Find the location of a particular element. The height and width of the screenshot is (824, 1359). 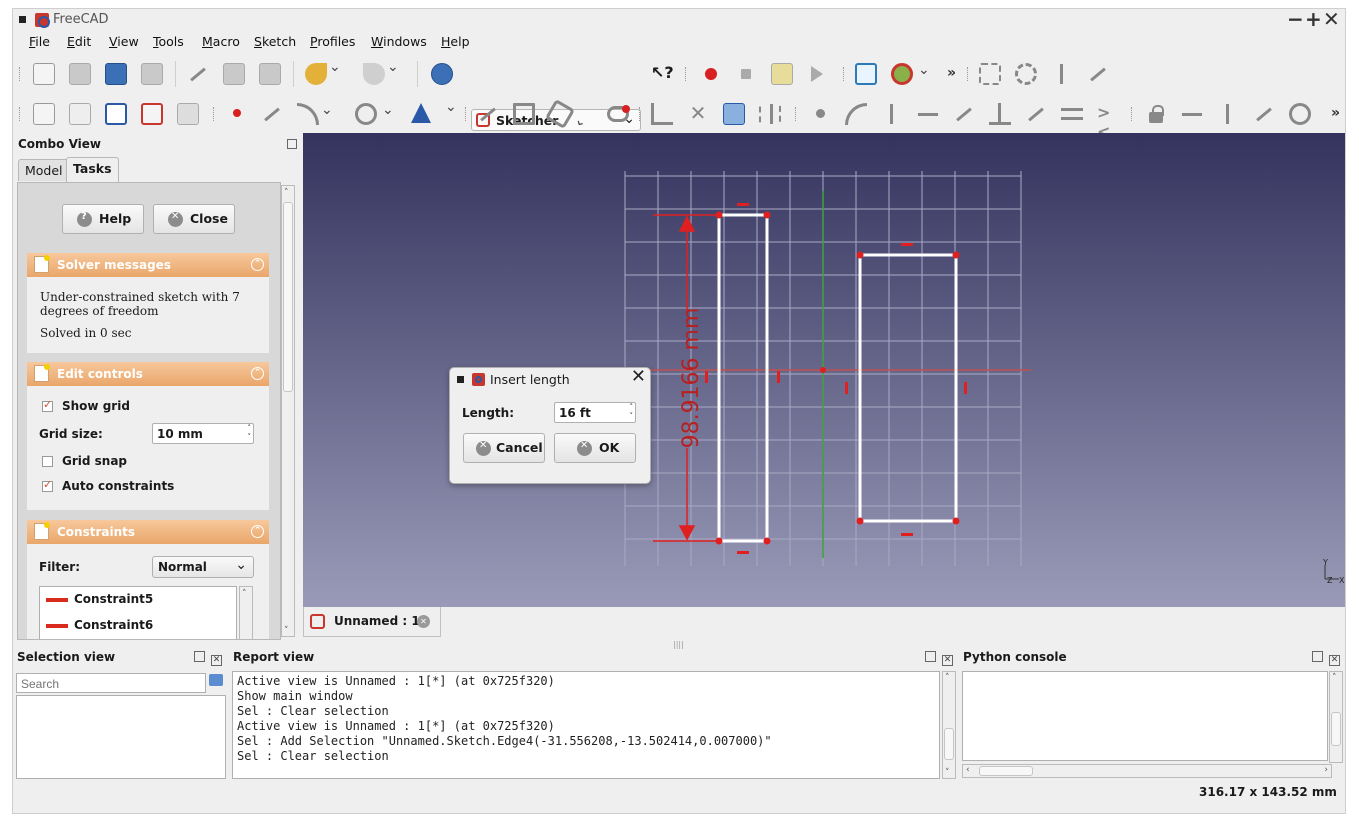

line-icon is located at coordinates (272, 114).